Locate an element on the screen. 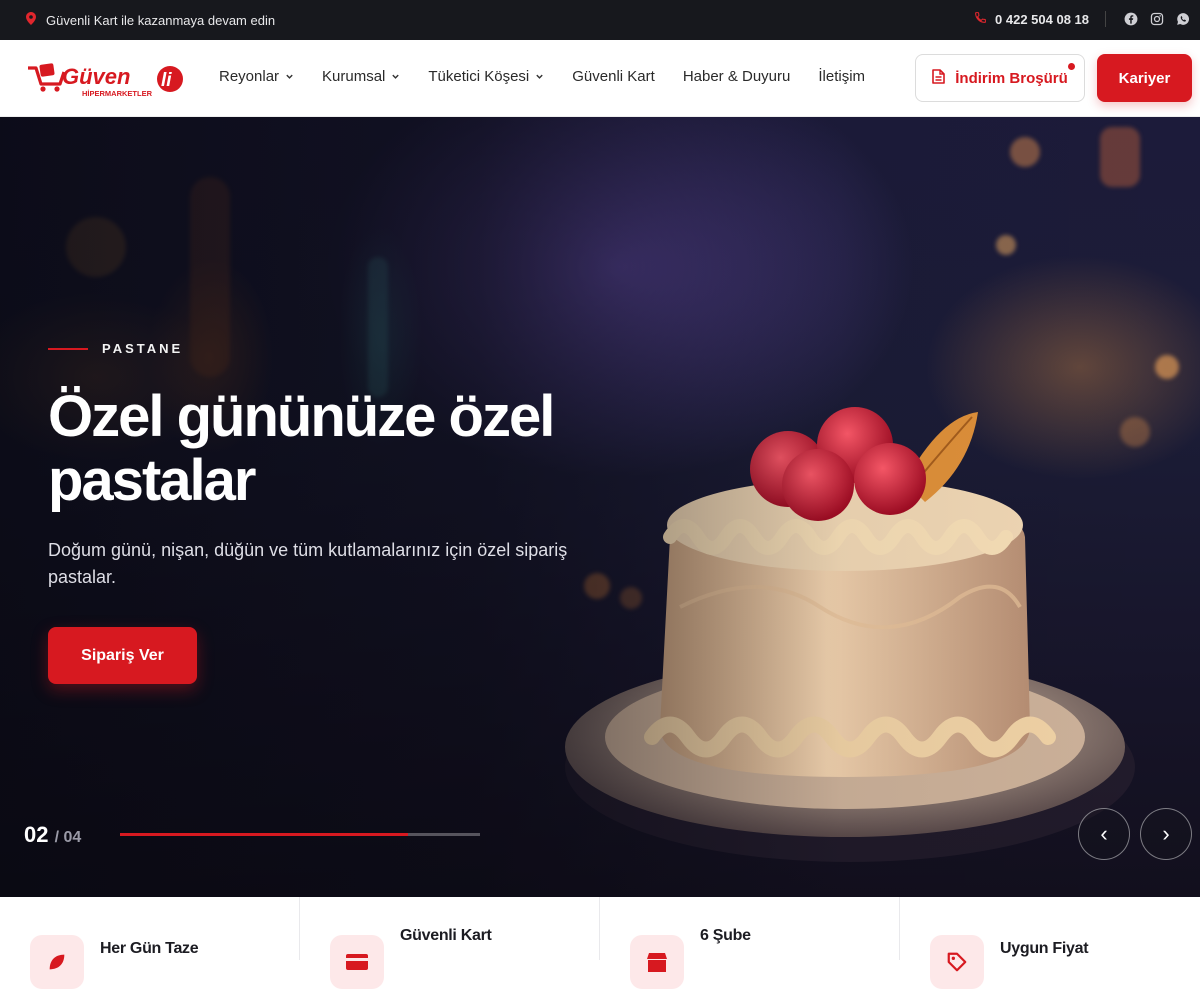 This screenshot has height=989, width=1200. promo: Güvenli Kart ile kazanmaya devam edin is located at coordinates (150, 20).